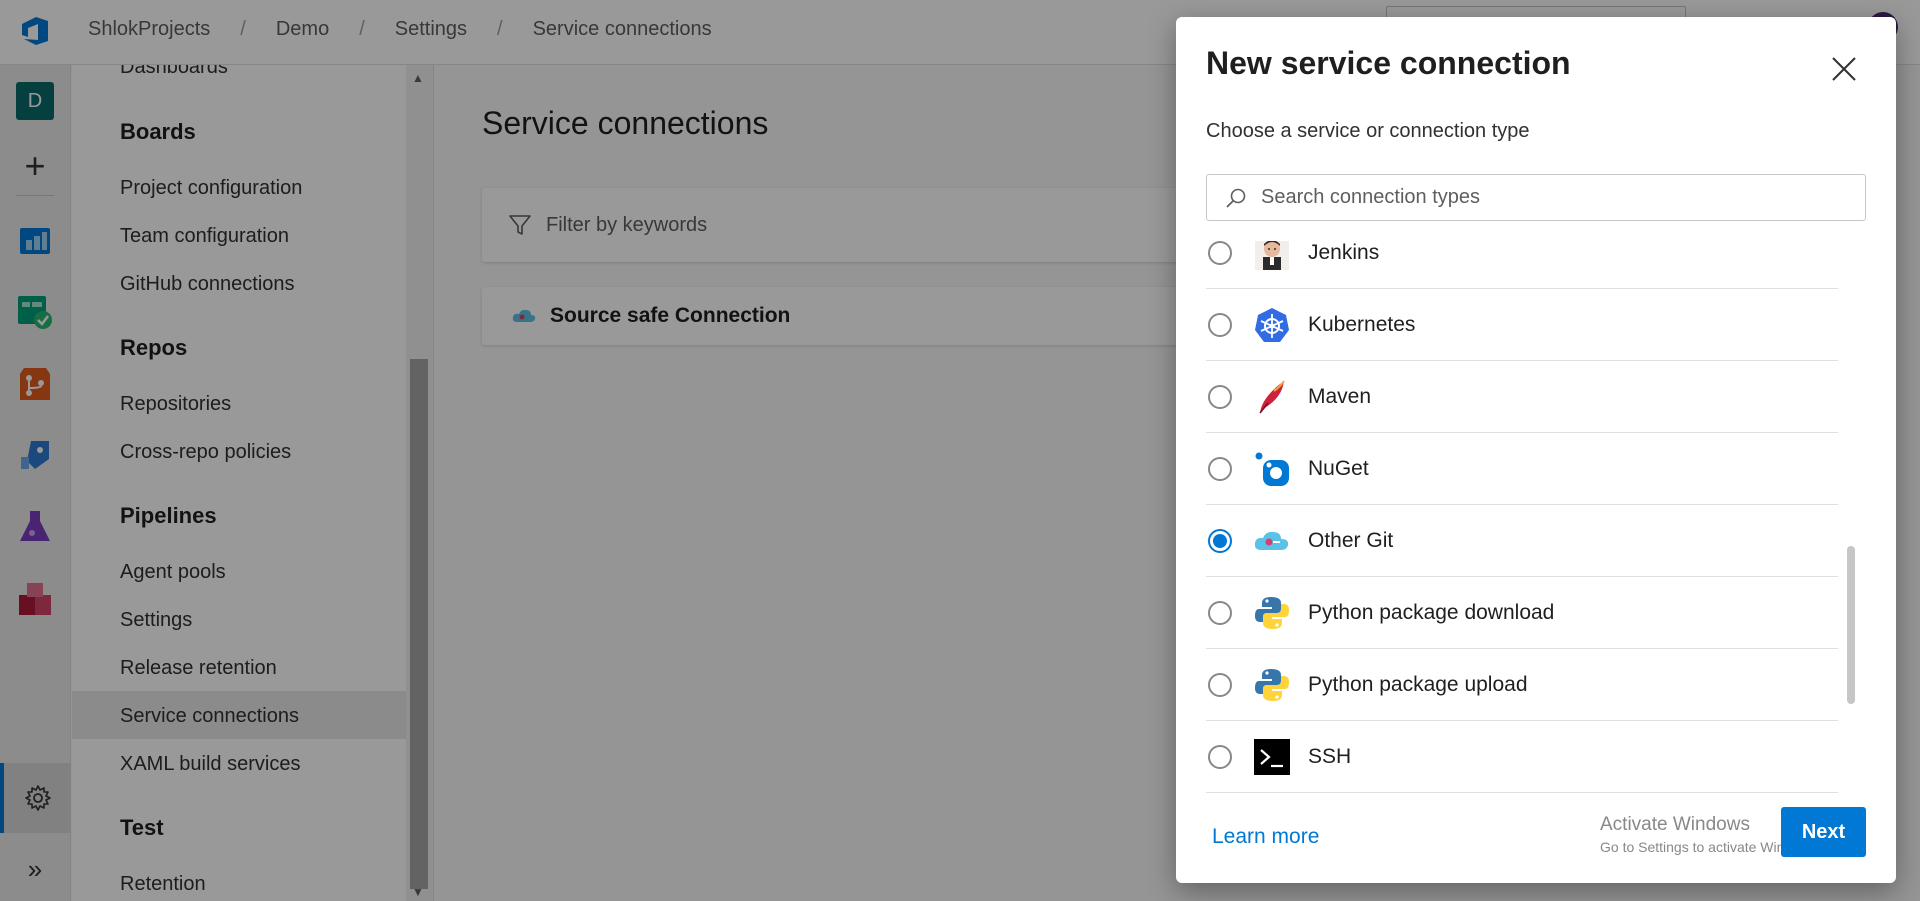  I want to click on list-item-ssh: SSH, so click(1522, 757).